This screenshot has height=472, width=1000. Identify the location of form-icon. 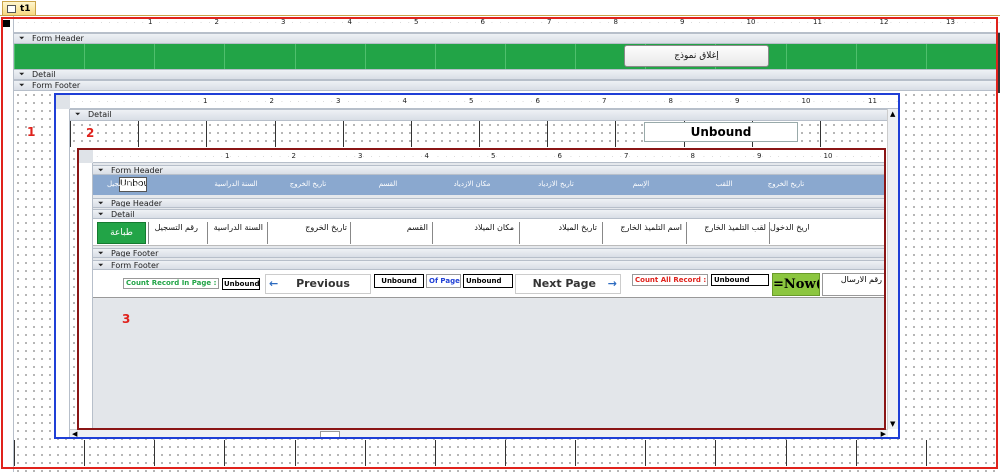
(11, 9).